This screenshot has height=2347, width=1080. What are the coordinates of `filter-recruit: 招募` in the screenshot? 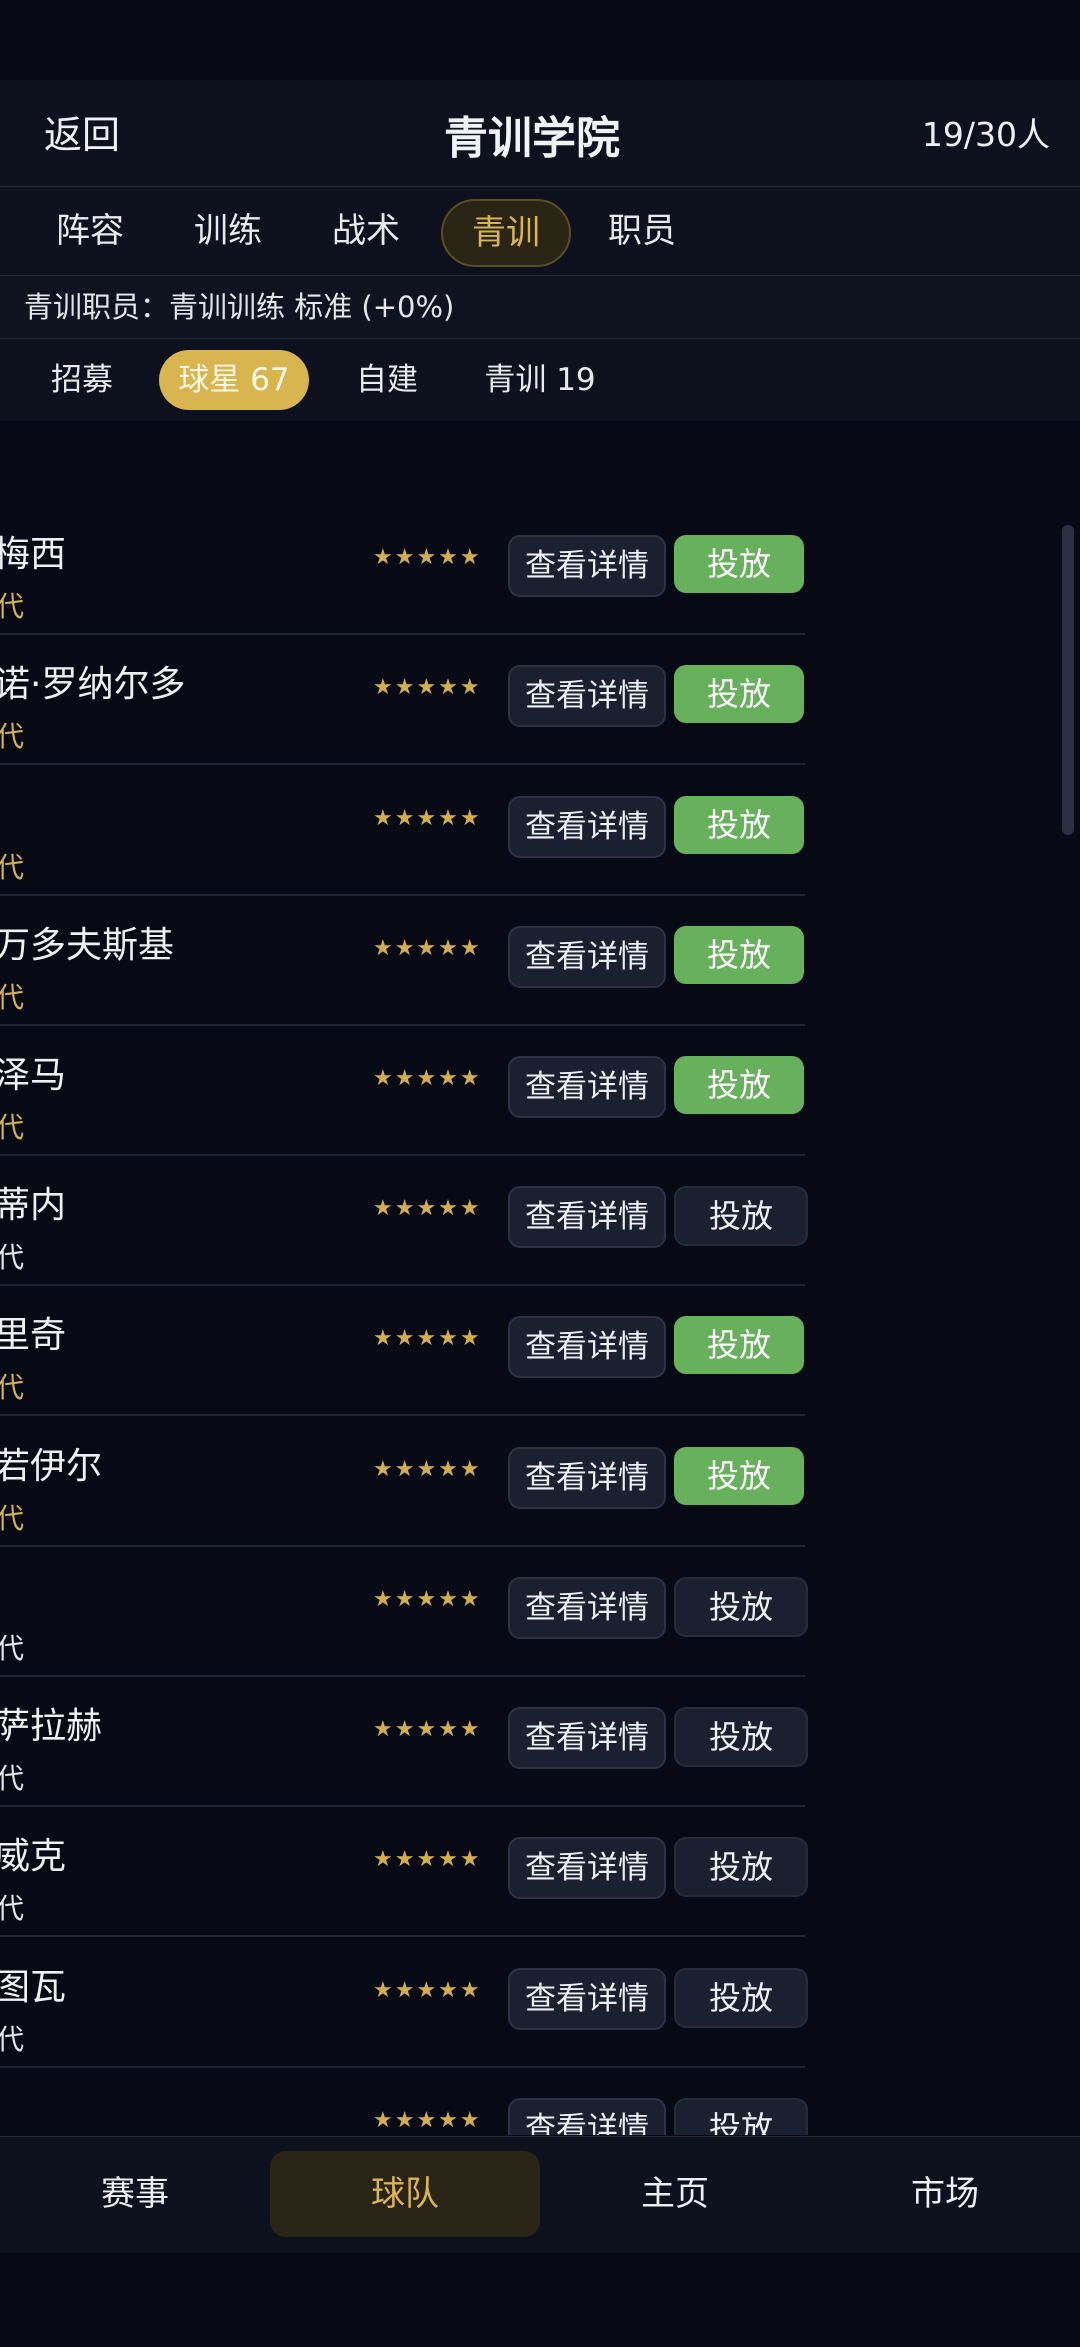 It's located at (82, 380).